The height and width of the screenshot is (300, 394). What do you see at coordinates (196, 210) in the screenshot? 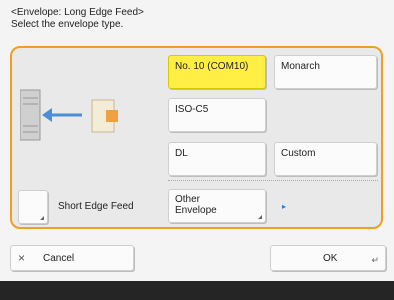
I see `other-envelope-label-line2: Envelope` at bounding box center [196, 210].